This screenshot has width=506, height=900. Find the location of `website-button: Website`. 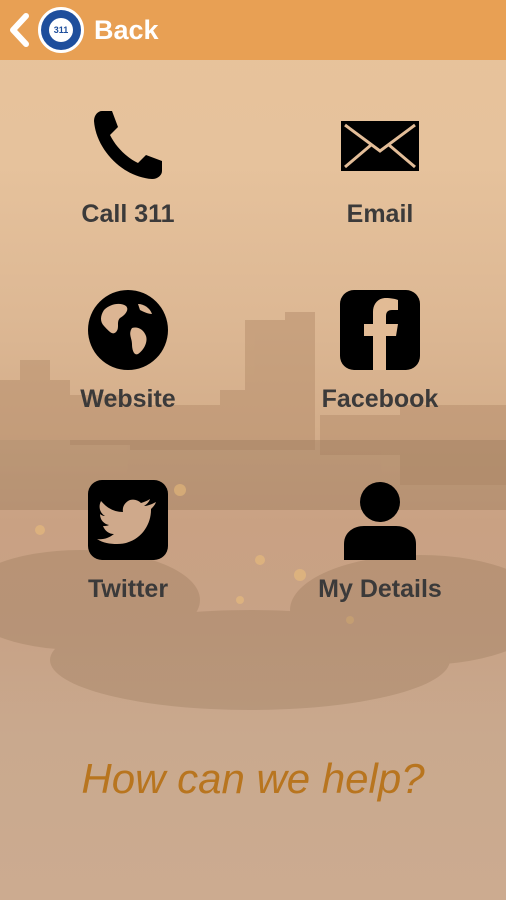

website-button: Website is located at coordinates (128, 370).